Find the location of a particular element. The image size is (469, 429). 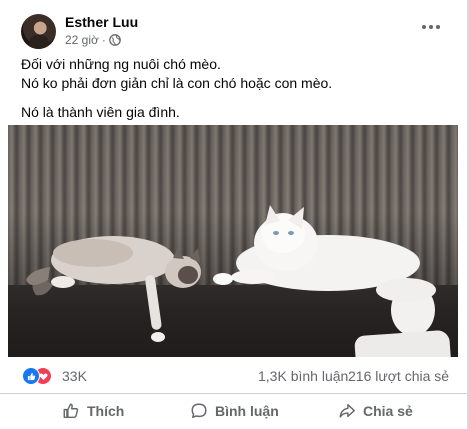

ragdoll-cat is located at coordinates (113, 289).